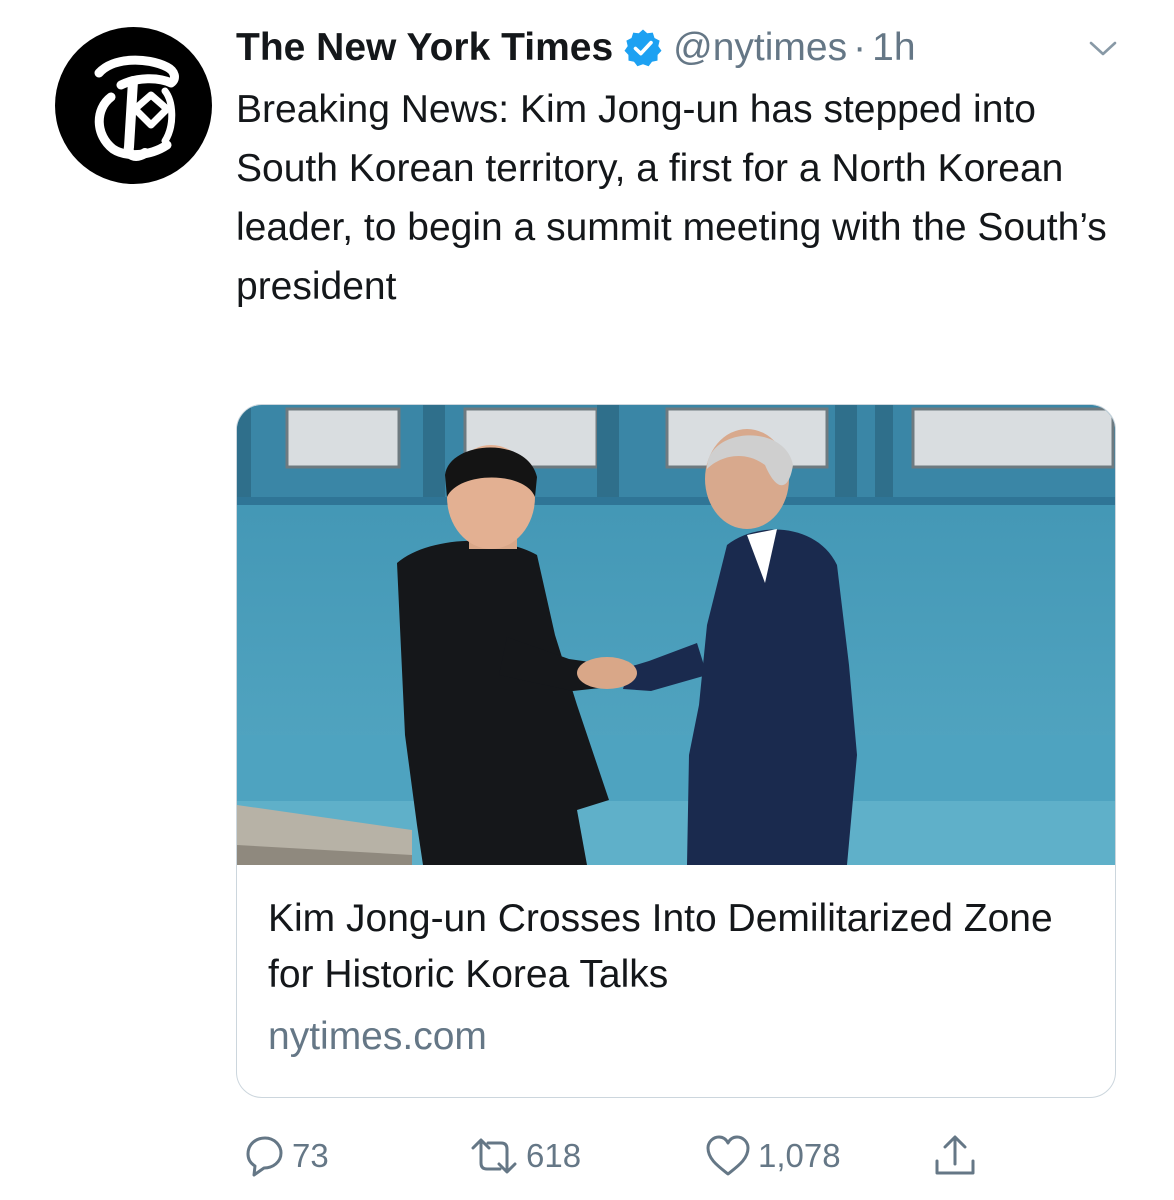 The width and height of the screenshot is (1174, 1200). Describe the element at coordinates (728, 1155) in the screenshot. I see `heart-icon` at that location.